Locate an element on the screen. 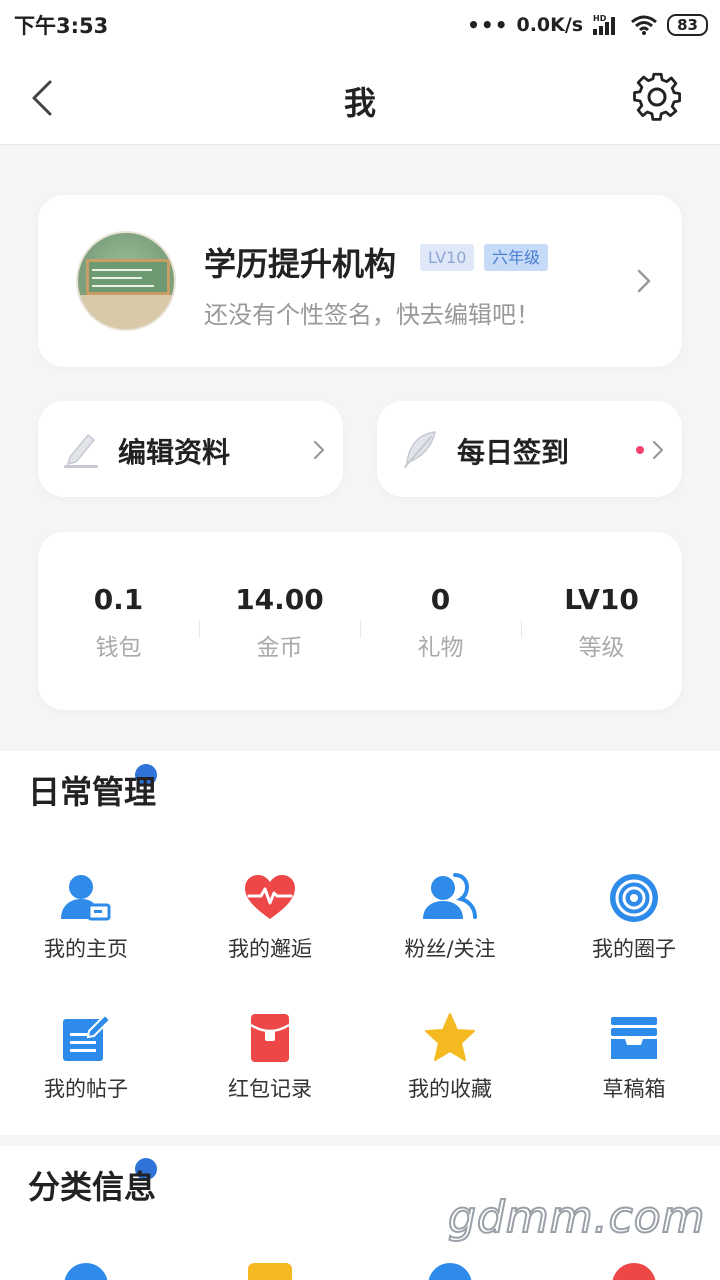  profile-name: 学历提升机构 is located at coordinates (300, 264).